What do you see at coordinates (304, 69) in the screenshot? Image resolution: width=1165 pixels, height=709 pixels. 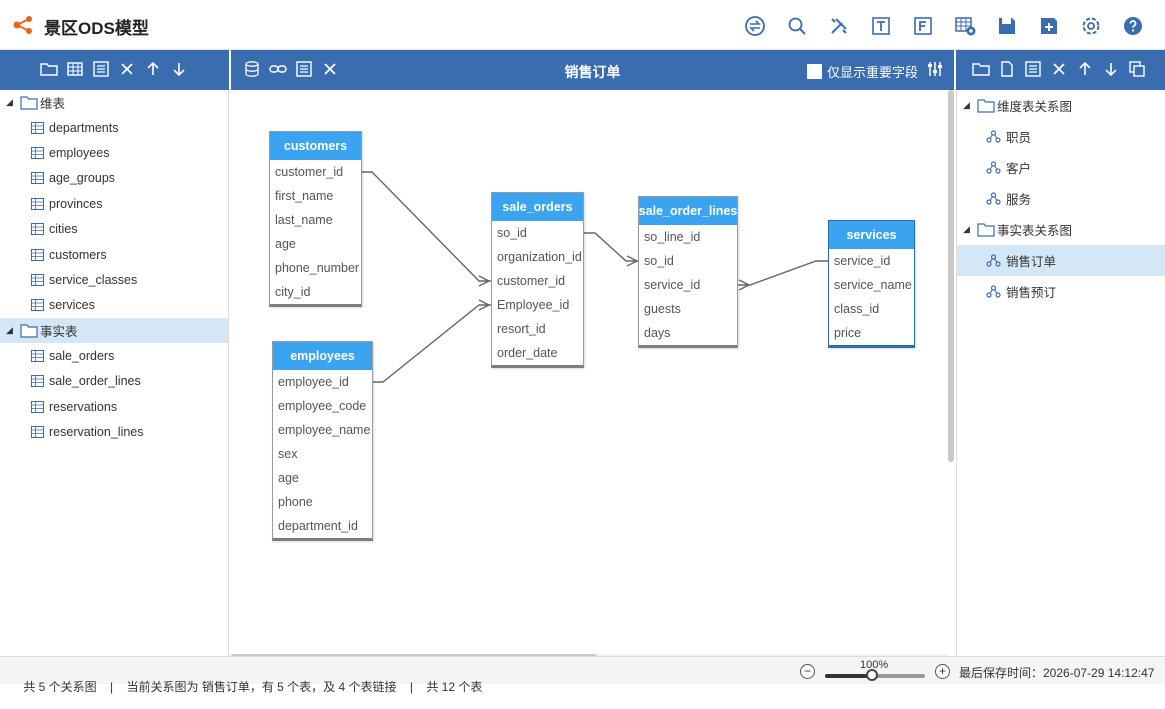 I see `list-view-button` at bounding box center [304, 69].